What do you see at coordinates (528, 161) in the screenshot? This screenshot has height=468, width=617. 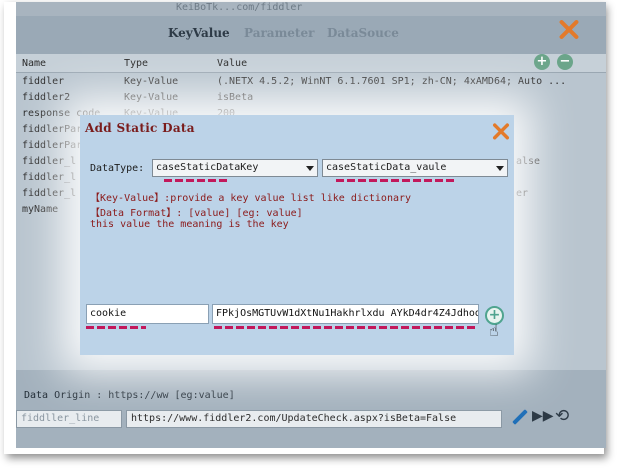 I see `row-value-fragment: alse` at bounding box center [528, 161].